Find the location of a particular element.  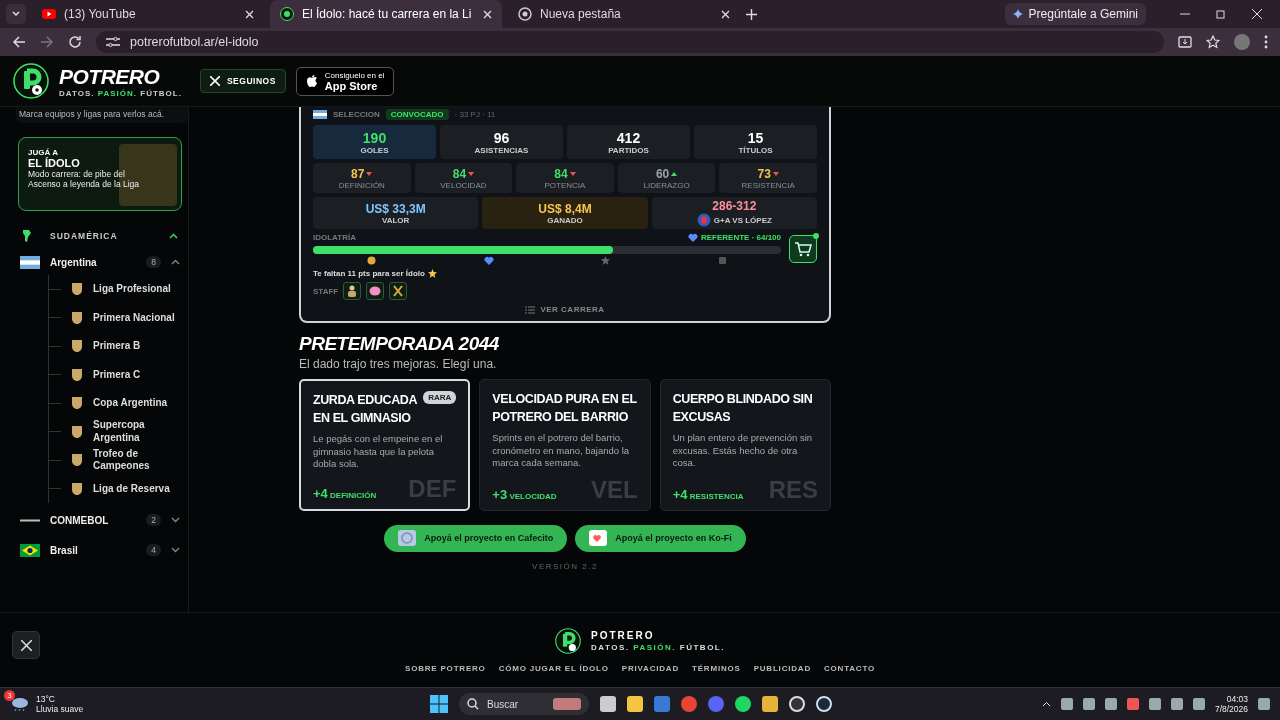

coin-icon is located at coordinates (371, 260).